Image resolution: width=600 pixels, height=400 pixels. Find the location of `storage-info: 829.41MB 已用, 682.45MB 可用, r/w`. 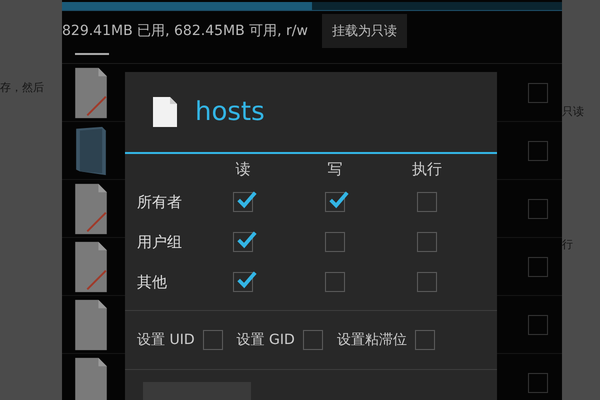

storage-info: 829.41MB 已用, 682.45MB 可用, r/w is located at coordinates (185, 31).